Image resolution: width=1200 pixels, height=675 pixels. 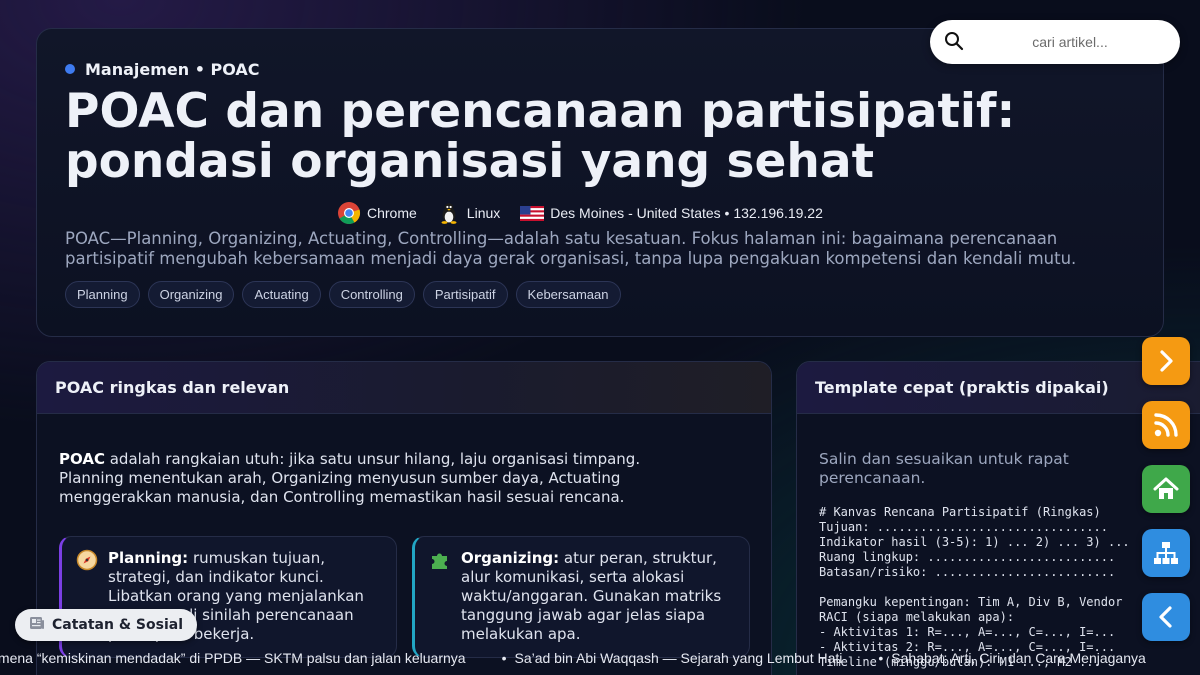 What do you see at coordinates (349, 213) in the screenshot?
I see `chrome-icon` at bounding box center [349, 213].